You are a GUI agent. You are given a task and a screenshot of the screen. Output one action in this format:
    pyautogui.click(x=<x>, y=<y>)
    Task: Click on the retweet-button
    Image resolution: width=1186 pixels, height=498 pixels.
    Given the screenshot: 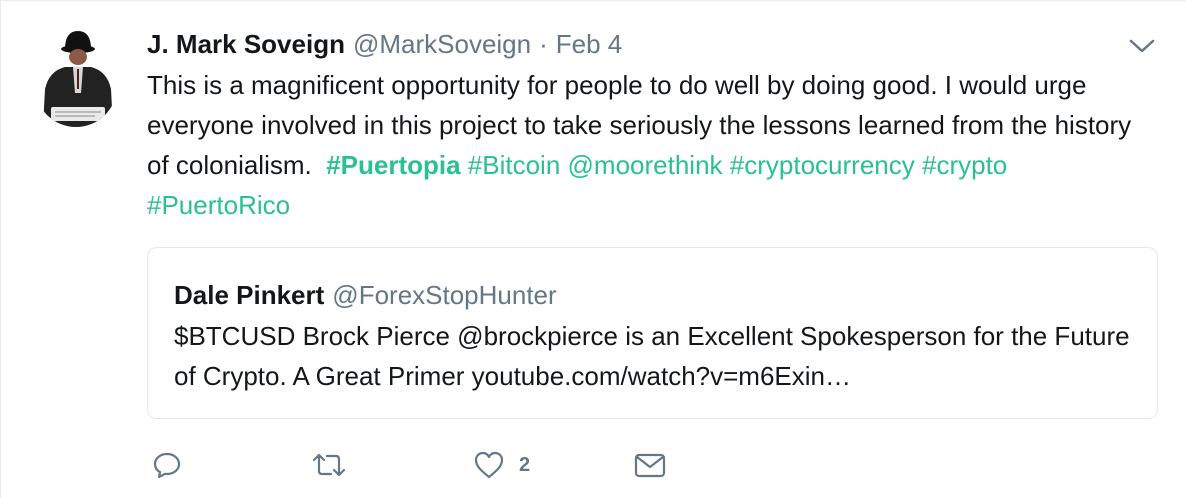 What is the action you would take?
    pyautogui.click(x=329, y=465)
    